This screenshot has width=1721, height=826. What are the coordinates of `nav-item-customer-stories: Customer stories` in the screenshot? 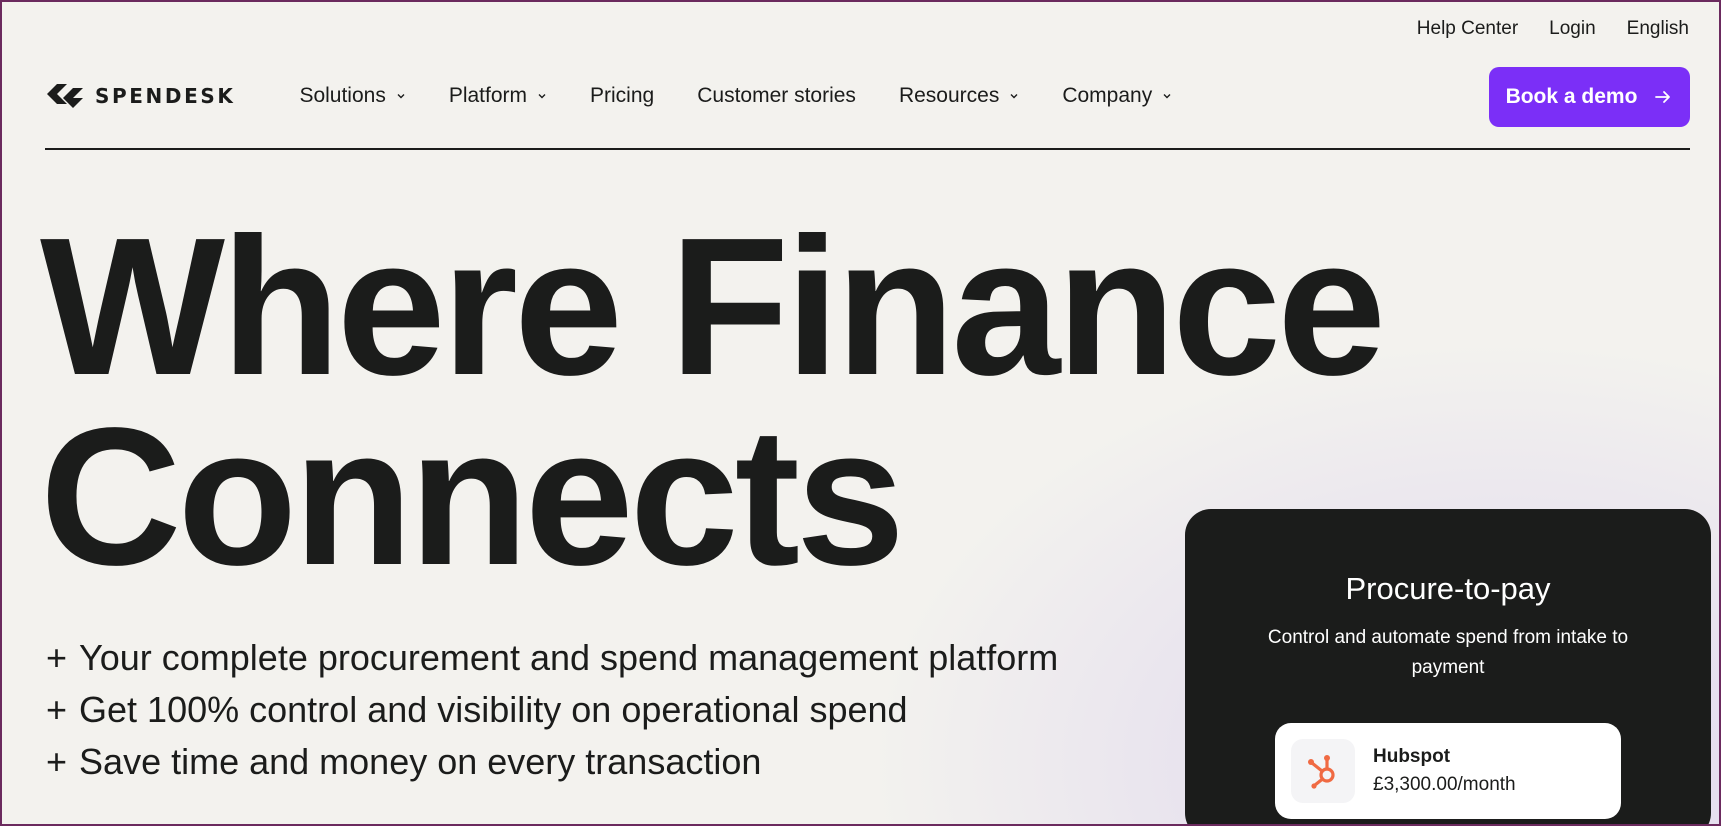 It's located at (776, 96).